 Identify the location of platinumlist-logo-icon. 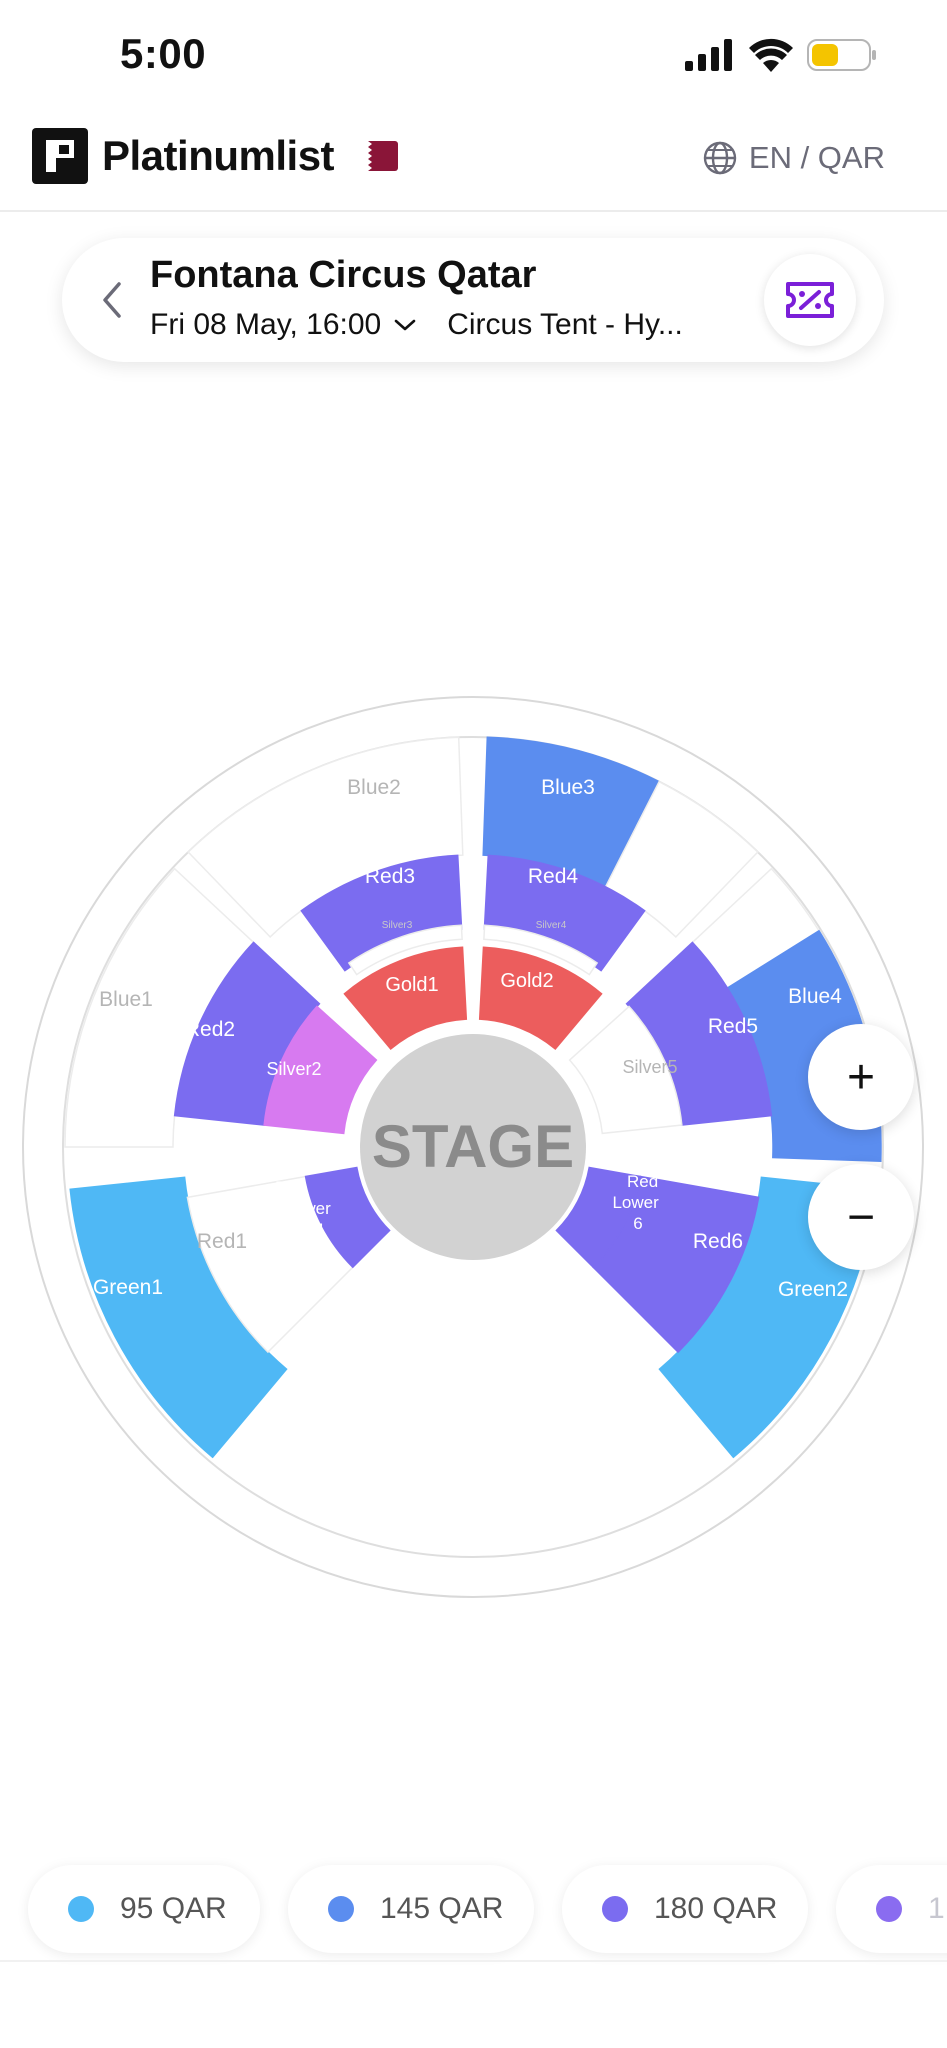
(60, 156).